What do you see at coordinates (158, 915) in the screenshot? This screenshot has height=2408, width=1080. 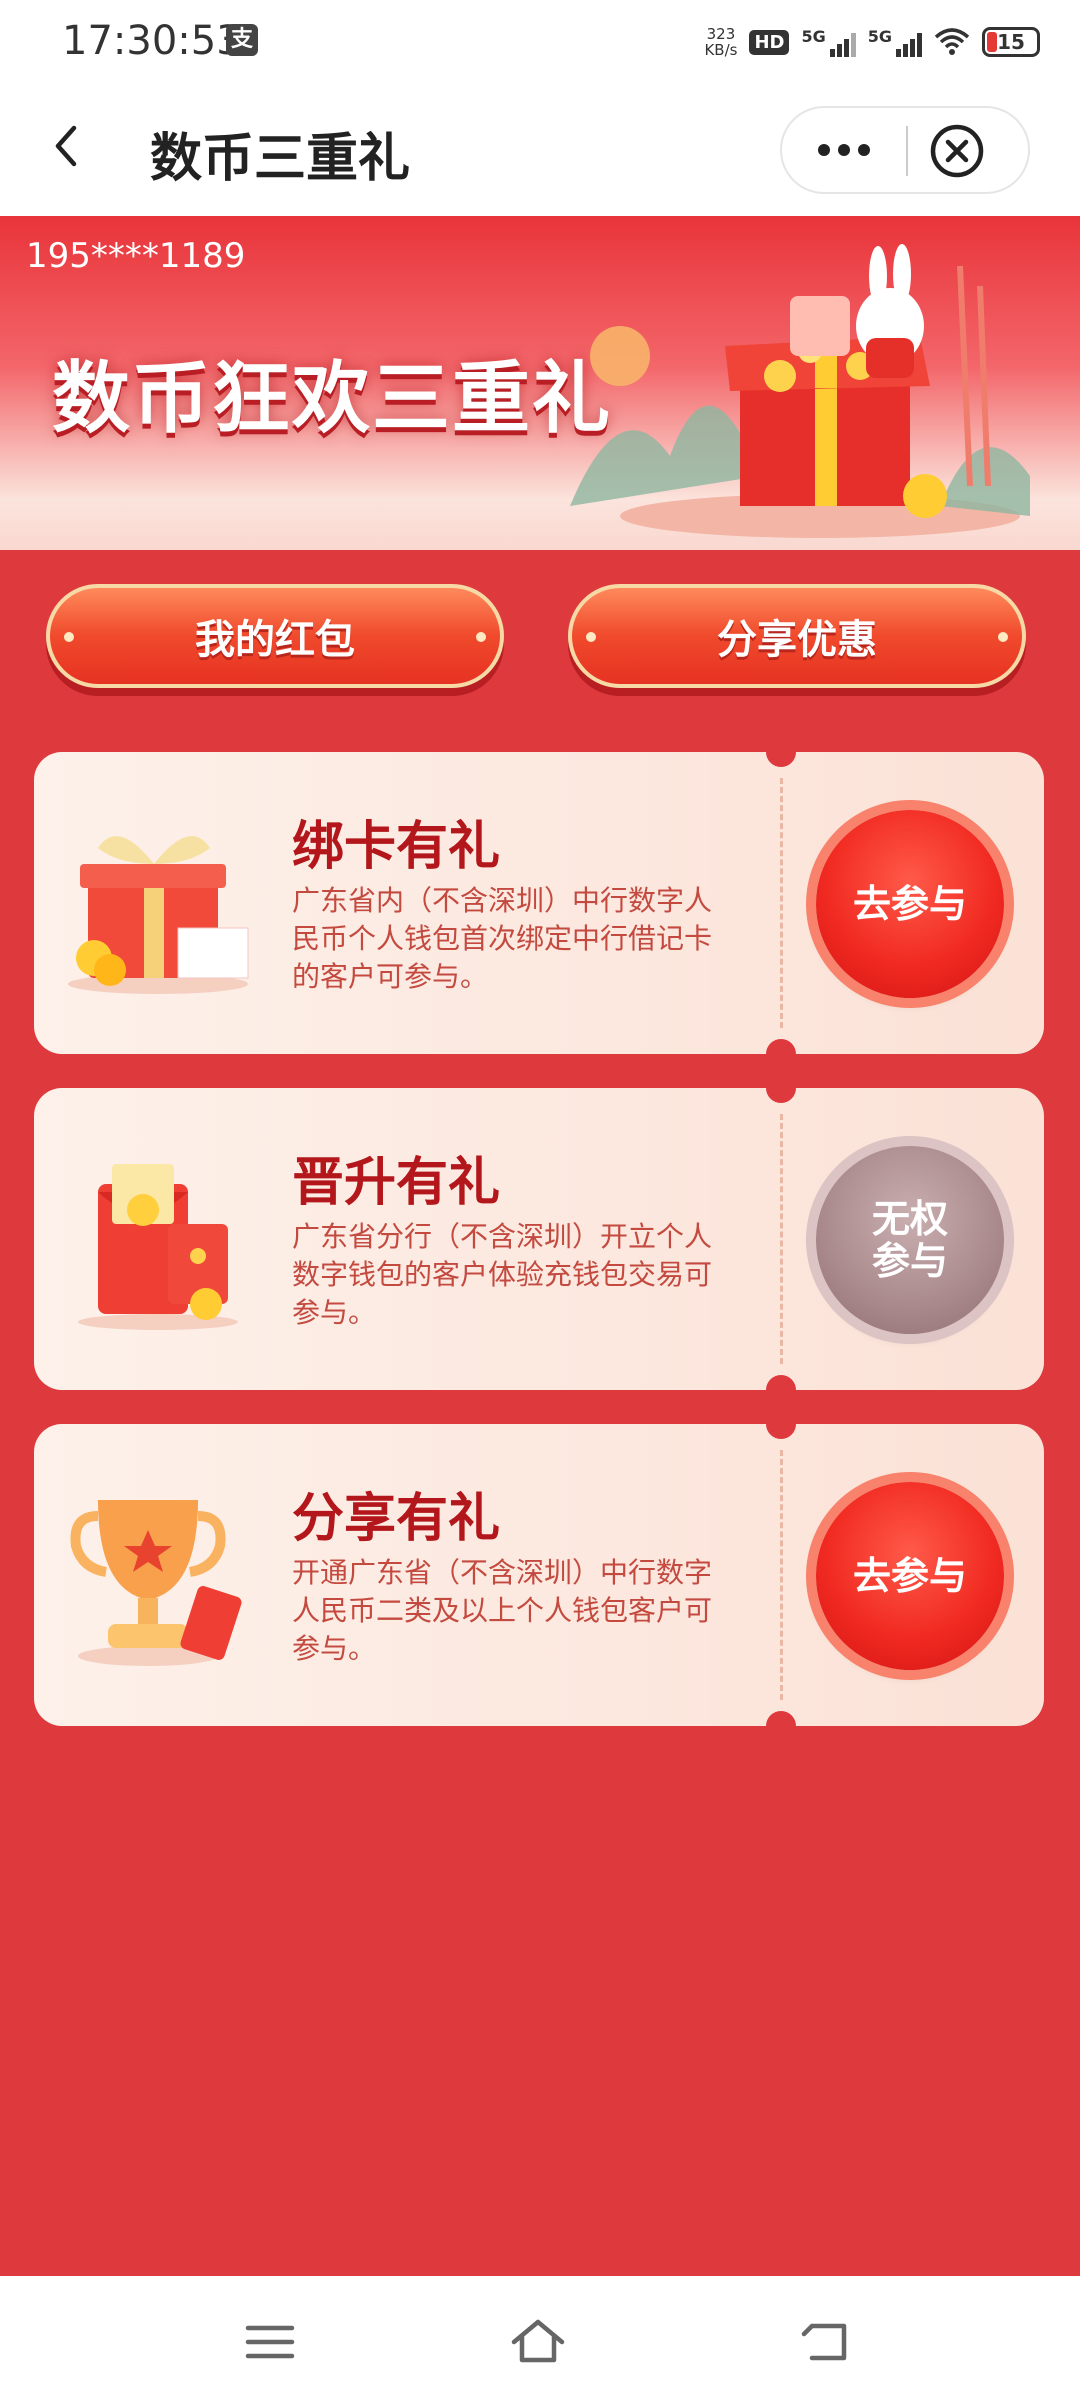 I see `gift-box-icon` at bounding box center [158, 915].